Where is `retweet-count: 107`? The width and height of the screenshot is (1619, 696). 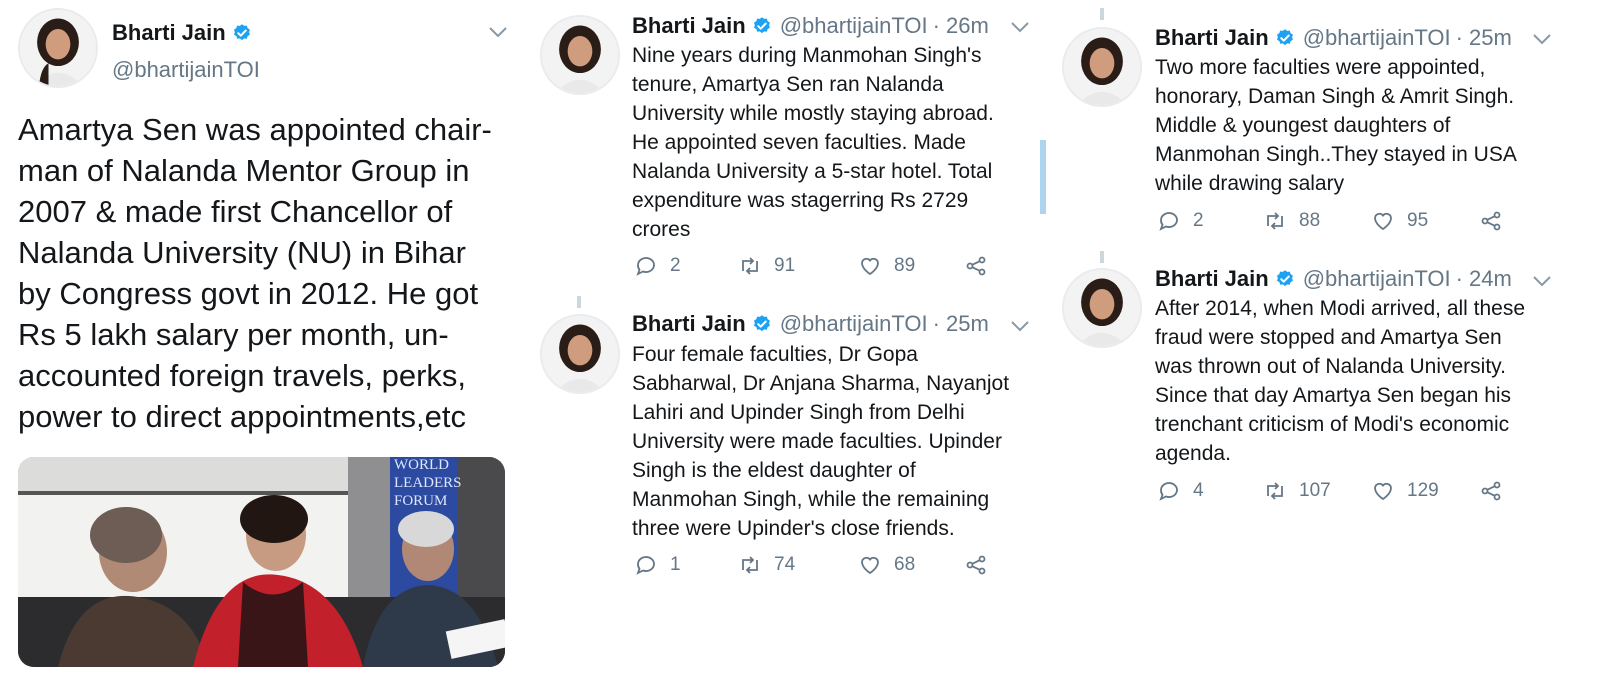
retweet-count: 107 is located at coordinates (1315, 490).